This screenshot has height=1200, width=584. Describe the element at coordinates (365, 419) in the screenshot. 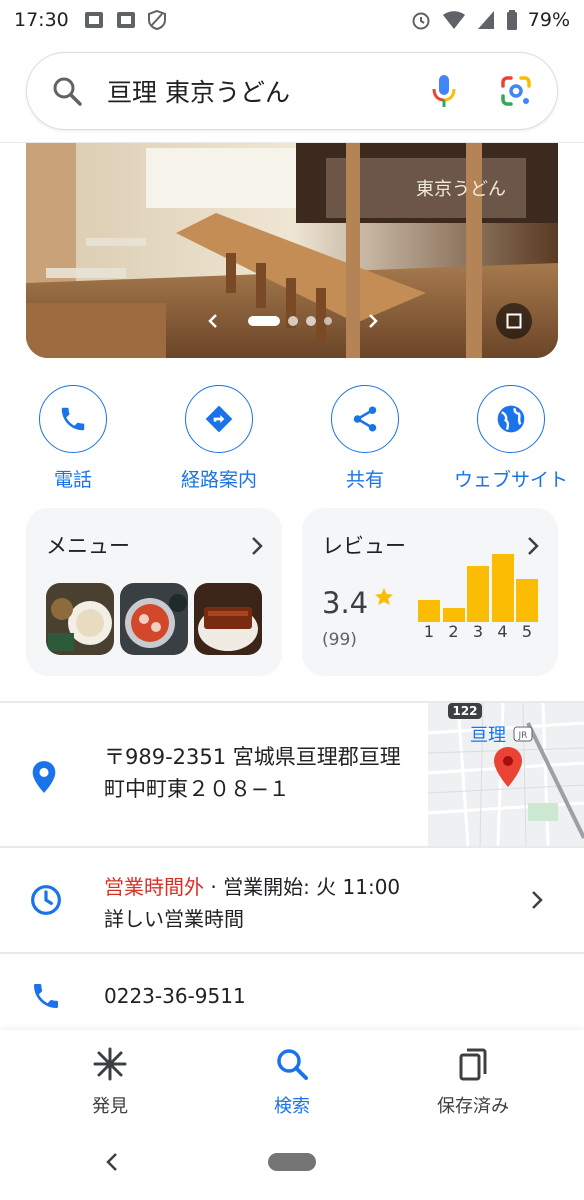

I see `share-icon` at that location.